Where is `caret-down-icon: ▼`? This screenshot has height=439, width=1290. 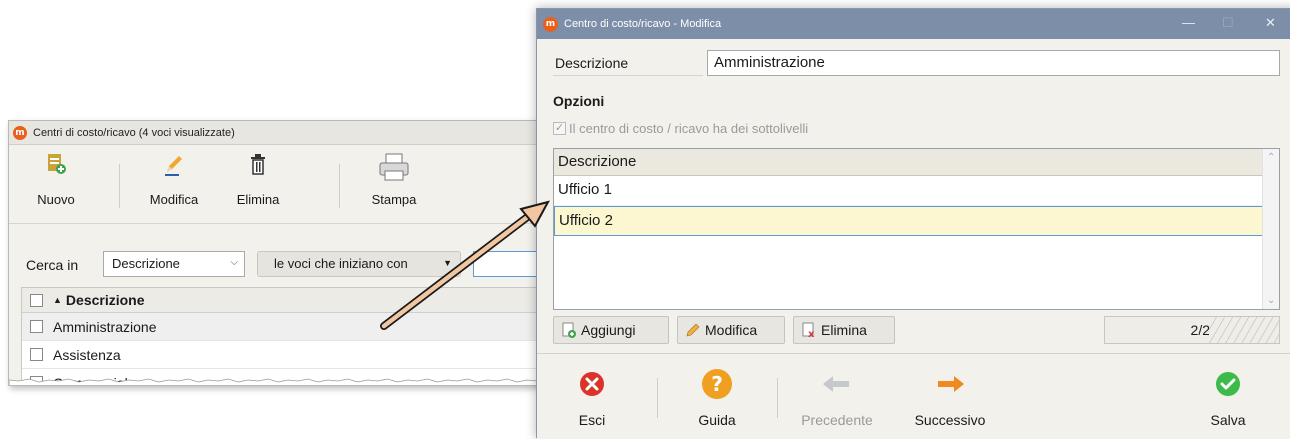 caret-down-icon: ▼ is located at coordinates (447, 263).